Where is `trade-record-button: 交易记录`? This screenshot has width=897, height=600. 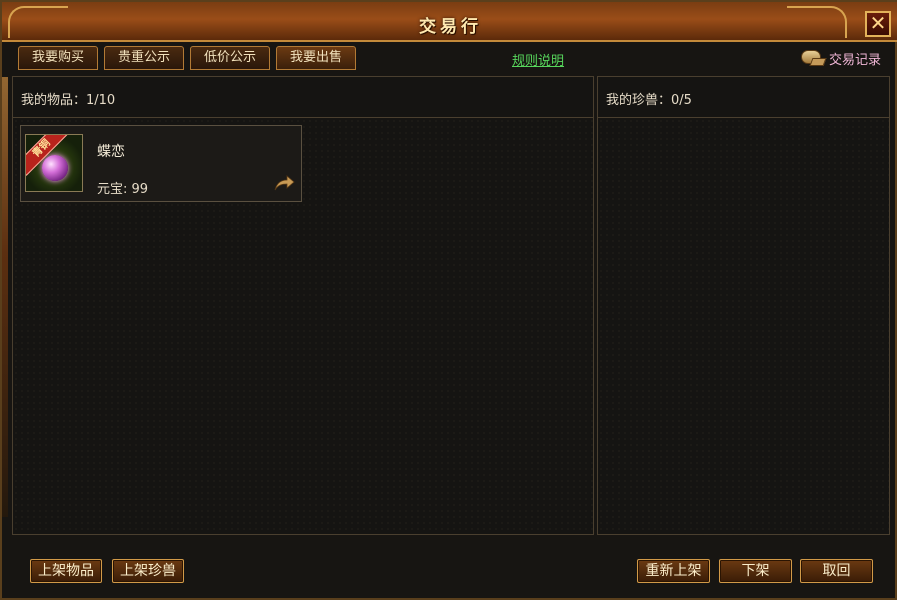 trade-record-button: 交易记录 is located at coordinates (840, 58).